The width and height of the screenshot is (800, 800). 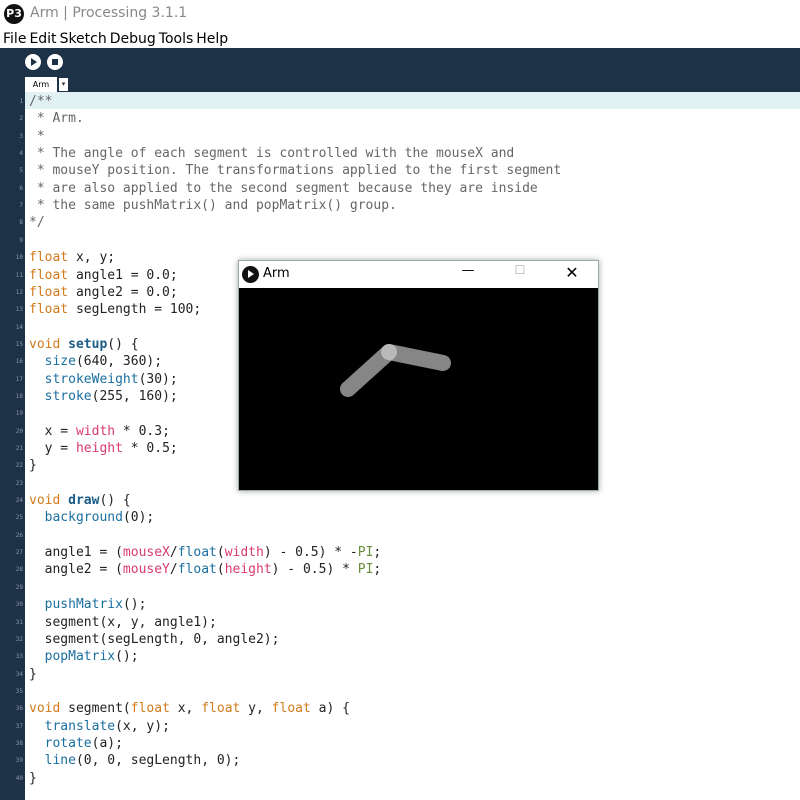 I want to click on code-token: void, so click(x=45, y=501).